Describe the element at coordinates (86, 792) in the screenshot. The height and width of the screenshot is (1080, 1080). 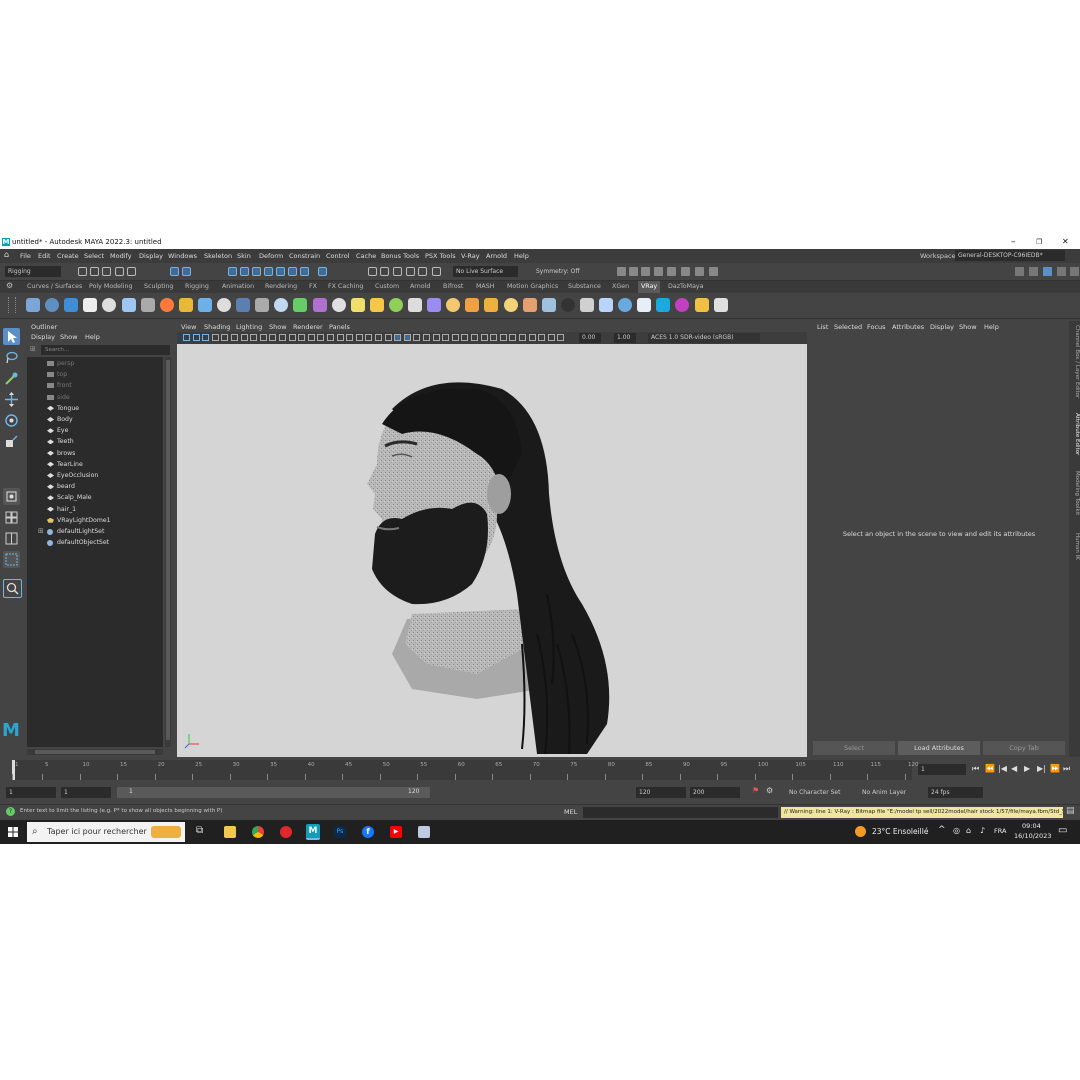
I see `playback-start-field: 1` at that location.